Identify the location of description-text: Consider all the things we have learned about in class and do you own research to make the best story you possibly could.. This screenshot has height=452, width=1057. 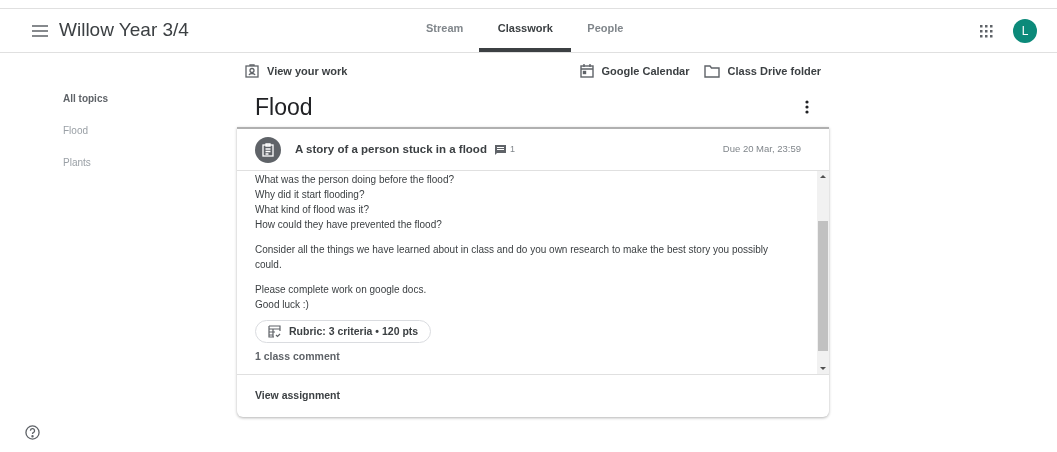
(512, 257).